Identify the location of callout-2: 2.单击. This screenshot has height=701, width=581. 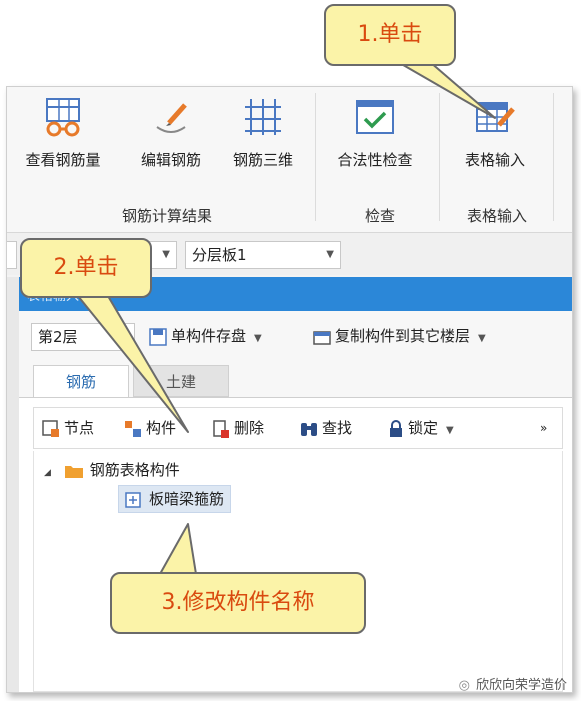
(86, 268).